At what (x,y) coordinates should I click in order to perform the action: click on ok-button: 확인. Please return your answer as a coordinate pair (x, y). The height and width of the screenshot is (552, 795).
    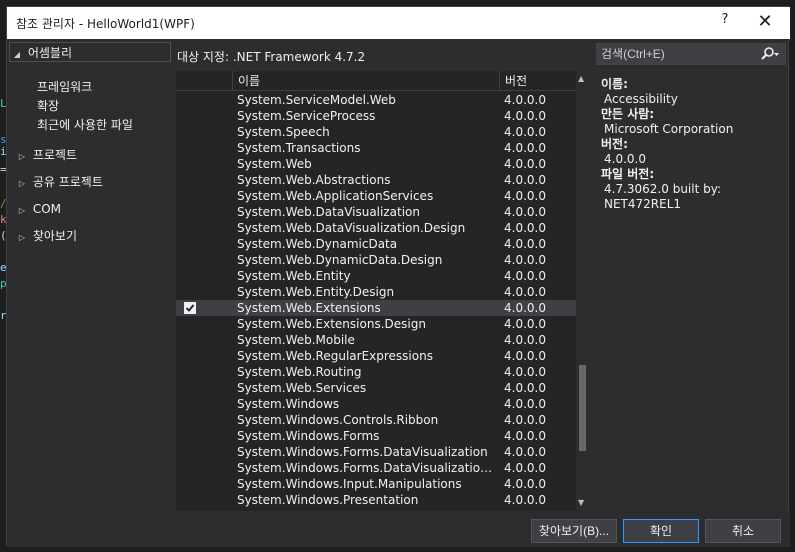
    Looking at the image, I should click on (661, 531).